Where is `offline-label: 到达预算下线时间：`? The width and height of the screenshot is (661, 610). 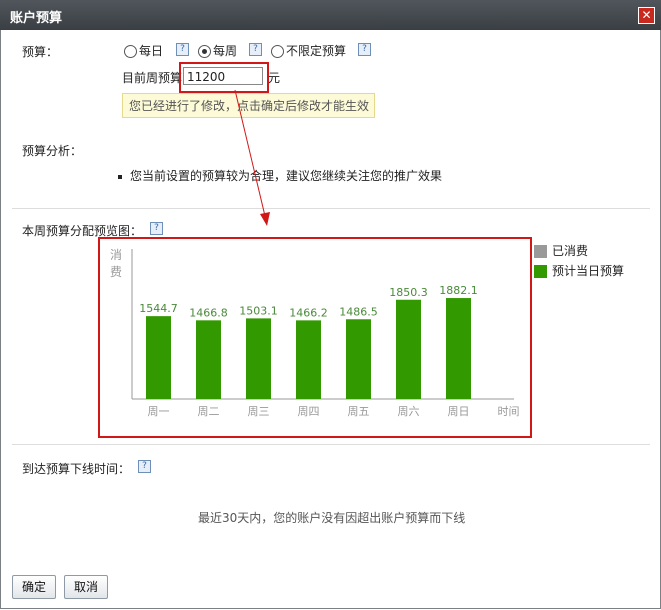
offline-label: 到达预算下线时间： is located at coordinates (76, 469).